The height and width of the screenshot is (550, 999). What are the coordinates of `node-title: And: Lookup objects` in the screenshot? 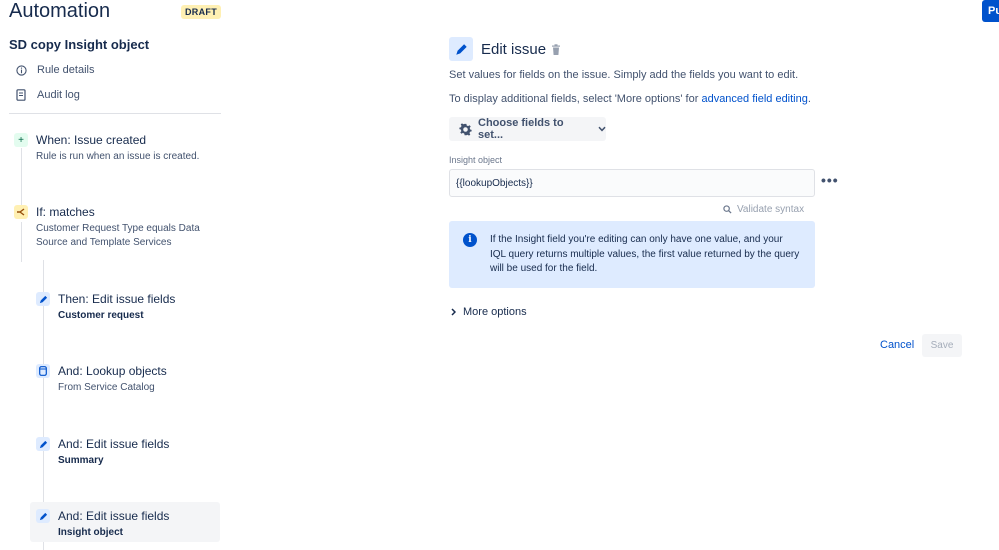 It's located at (112, 371).